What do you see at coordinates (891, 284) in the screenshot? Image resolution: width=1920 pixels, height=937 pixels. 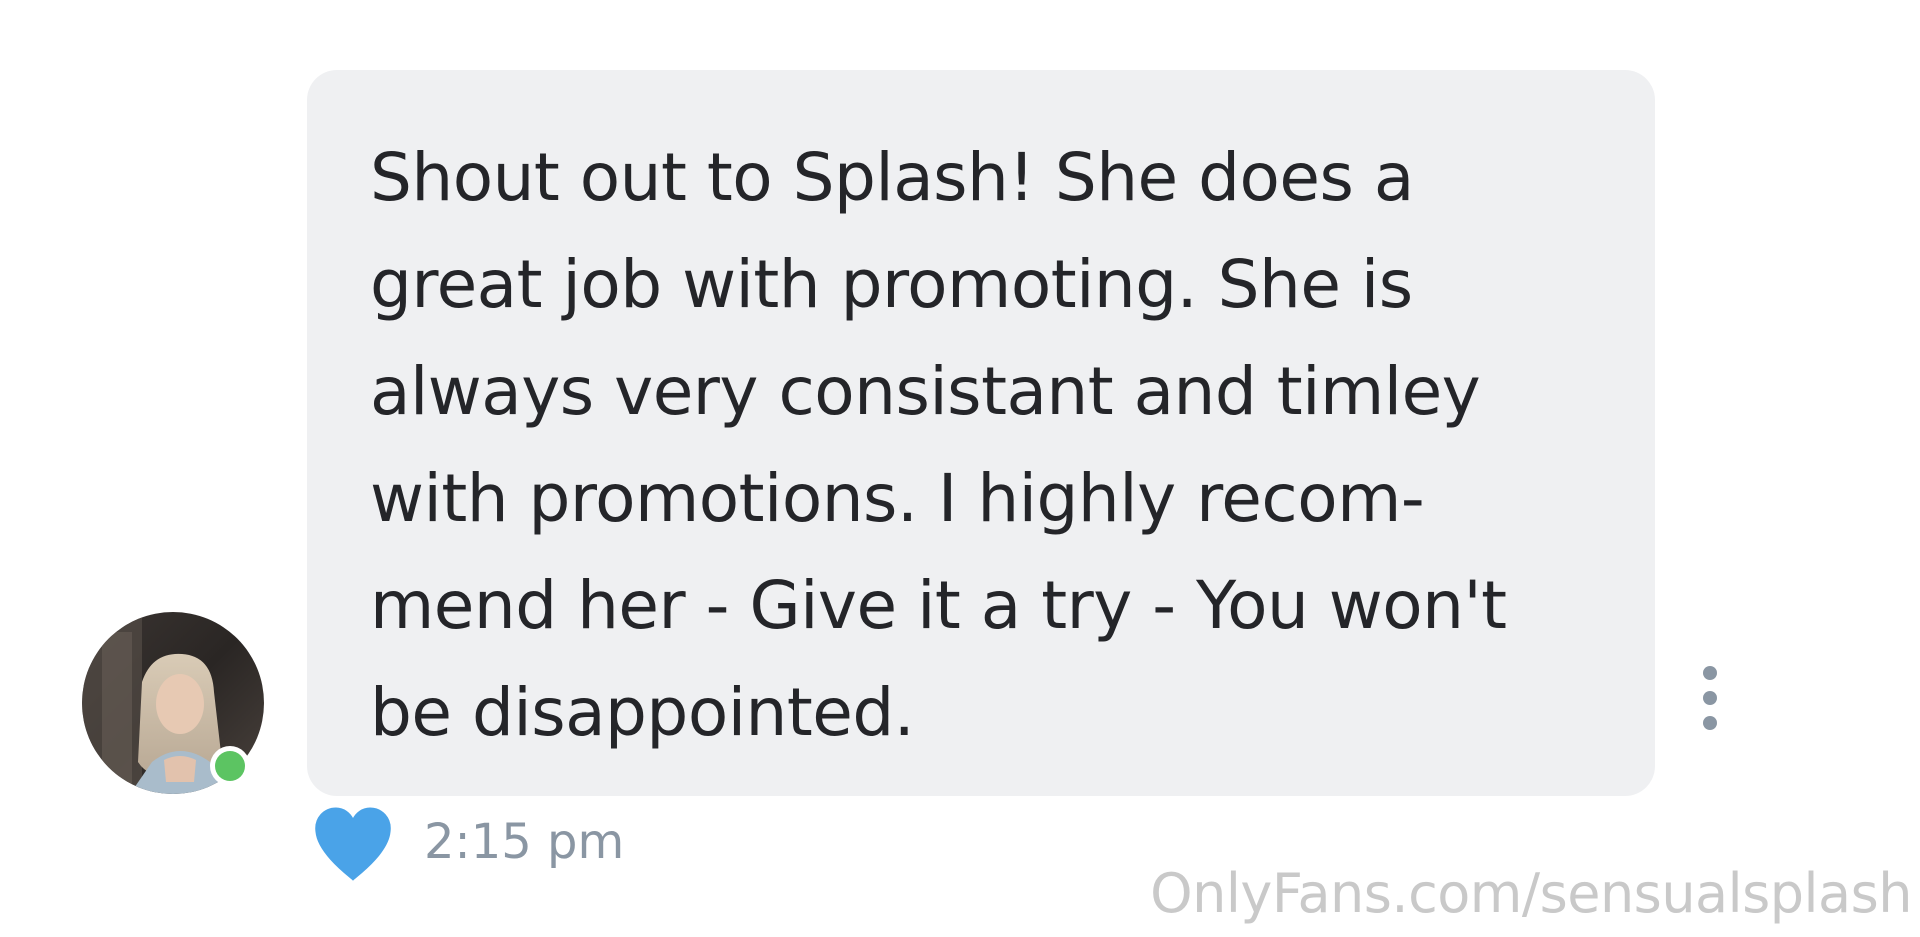 I see `message-line: great job with promoting. She is` at bounding box center [891, 284].